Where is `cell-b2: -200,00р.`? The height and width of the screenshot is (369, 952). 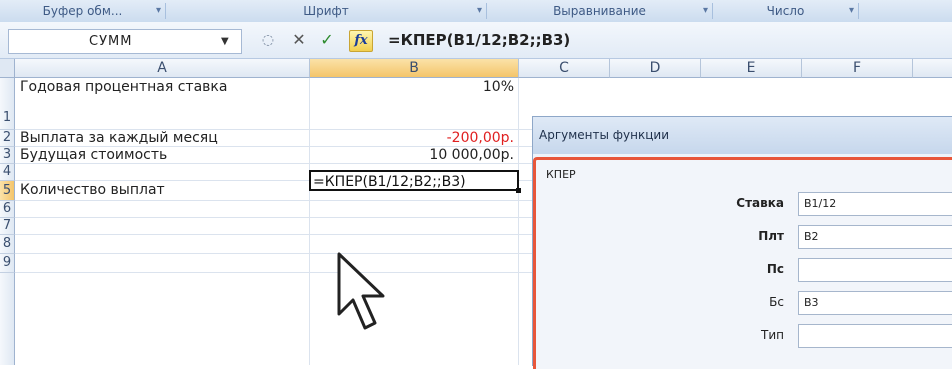
cell-b2: -200,00р. is located at coordinates (412, 138).